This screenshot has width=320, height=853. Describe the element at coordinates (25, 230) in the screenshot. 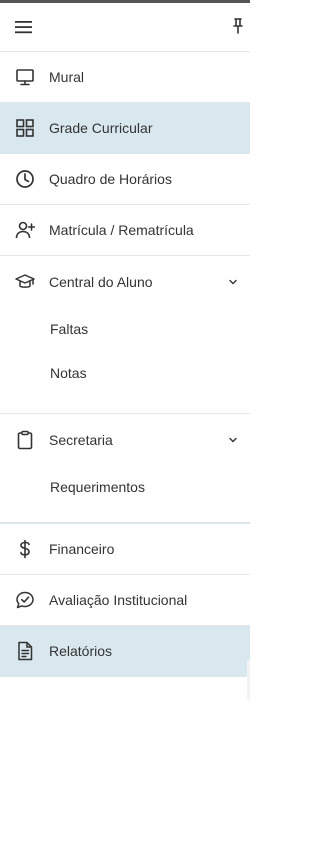

I see `user-plus-icon` at that location.